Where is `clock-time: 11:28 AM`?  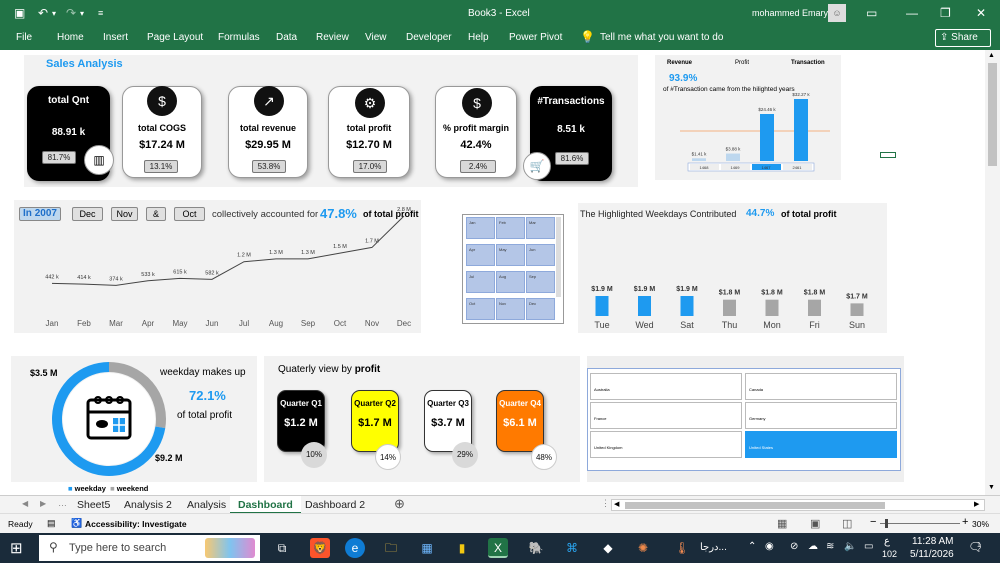
clock-time: 11:28 AM is located at coordinates (933, 541).